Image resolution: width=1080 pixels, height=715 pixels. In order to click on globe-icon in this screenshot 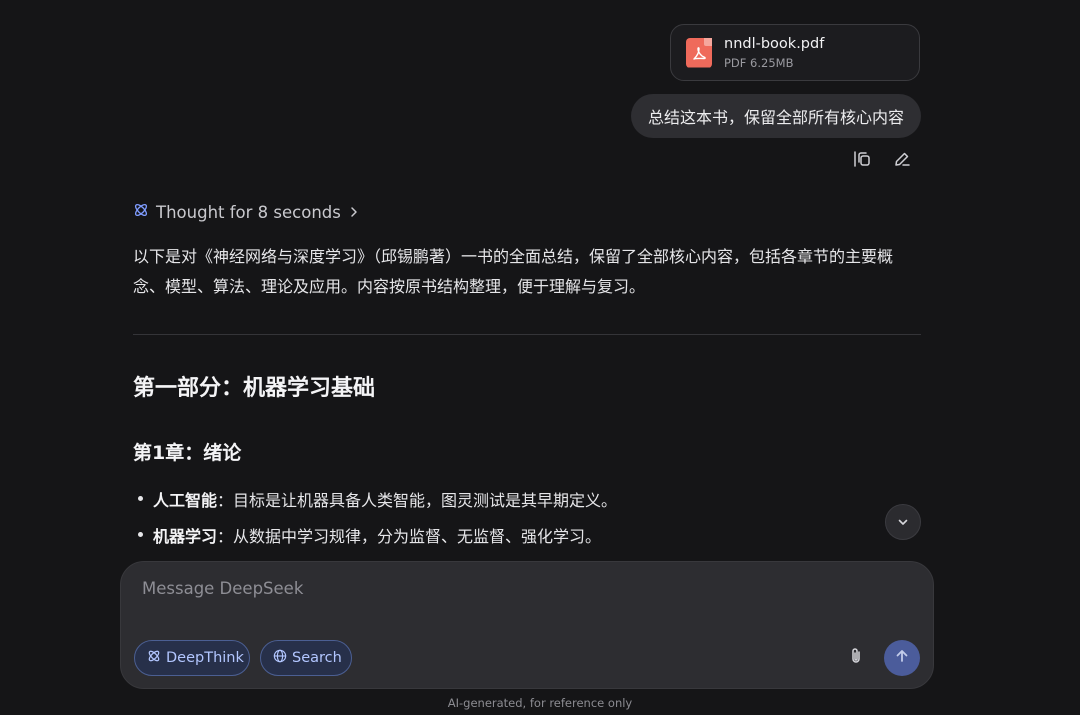, I will do `click(280, 658)`.